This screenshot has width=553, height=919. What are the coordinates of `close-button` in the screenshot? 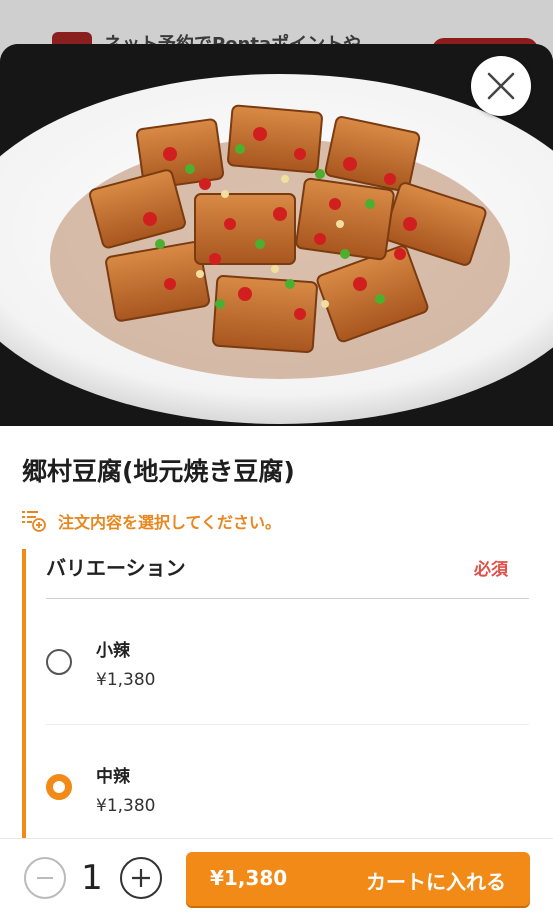 It's located at (501, 86).